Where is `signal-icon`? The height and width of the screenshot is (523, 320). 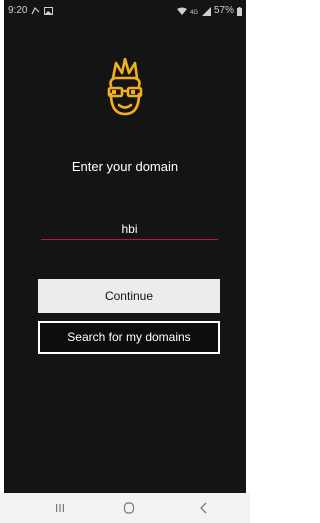 signal-icon is located at coordinates (206, 11).